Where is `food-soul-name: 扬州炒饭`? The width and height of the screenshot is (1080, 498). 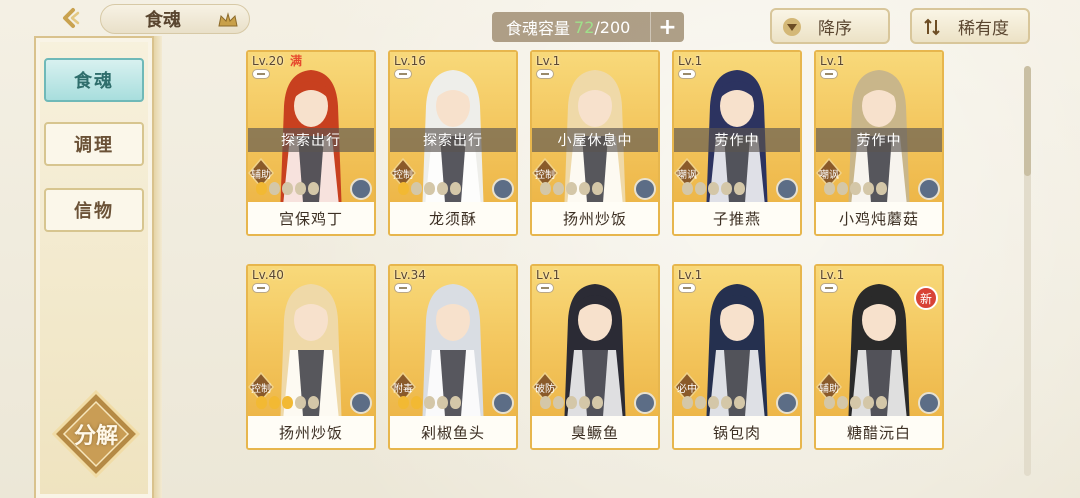
food-soul-name: 扬州炒饭 is located at coordinates (311, 432).